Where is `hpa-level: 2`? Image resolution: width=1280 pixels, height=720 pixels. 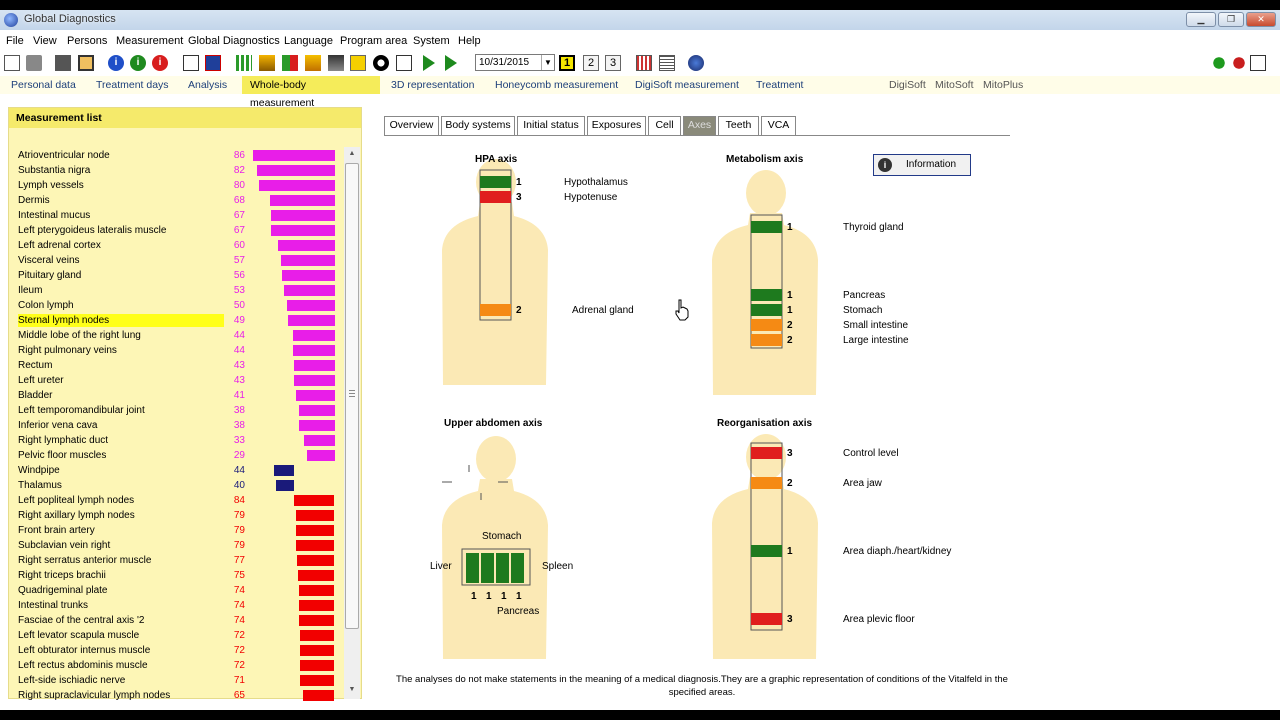
hpa-level: 2 is located at coordinates (519, 310).